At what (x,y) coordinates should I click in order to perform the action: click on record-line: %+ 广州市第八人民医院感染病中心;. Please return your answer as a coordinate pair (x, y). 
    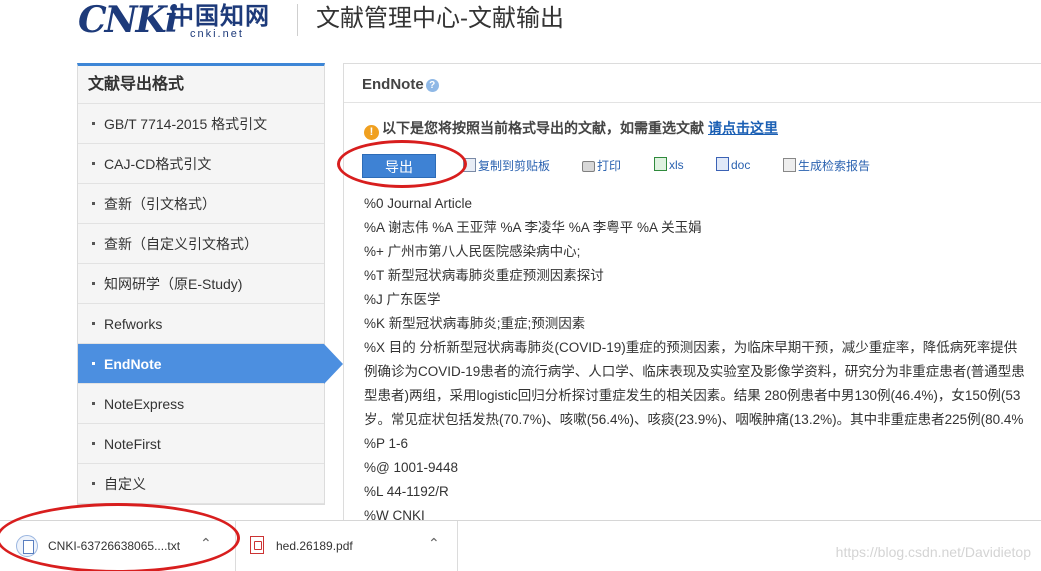
    Looking at the image, I should click on (472, 251).